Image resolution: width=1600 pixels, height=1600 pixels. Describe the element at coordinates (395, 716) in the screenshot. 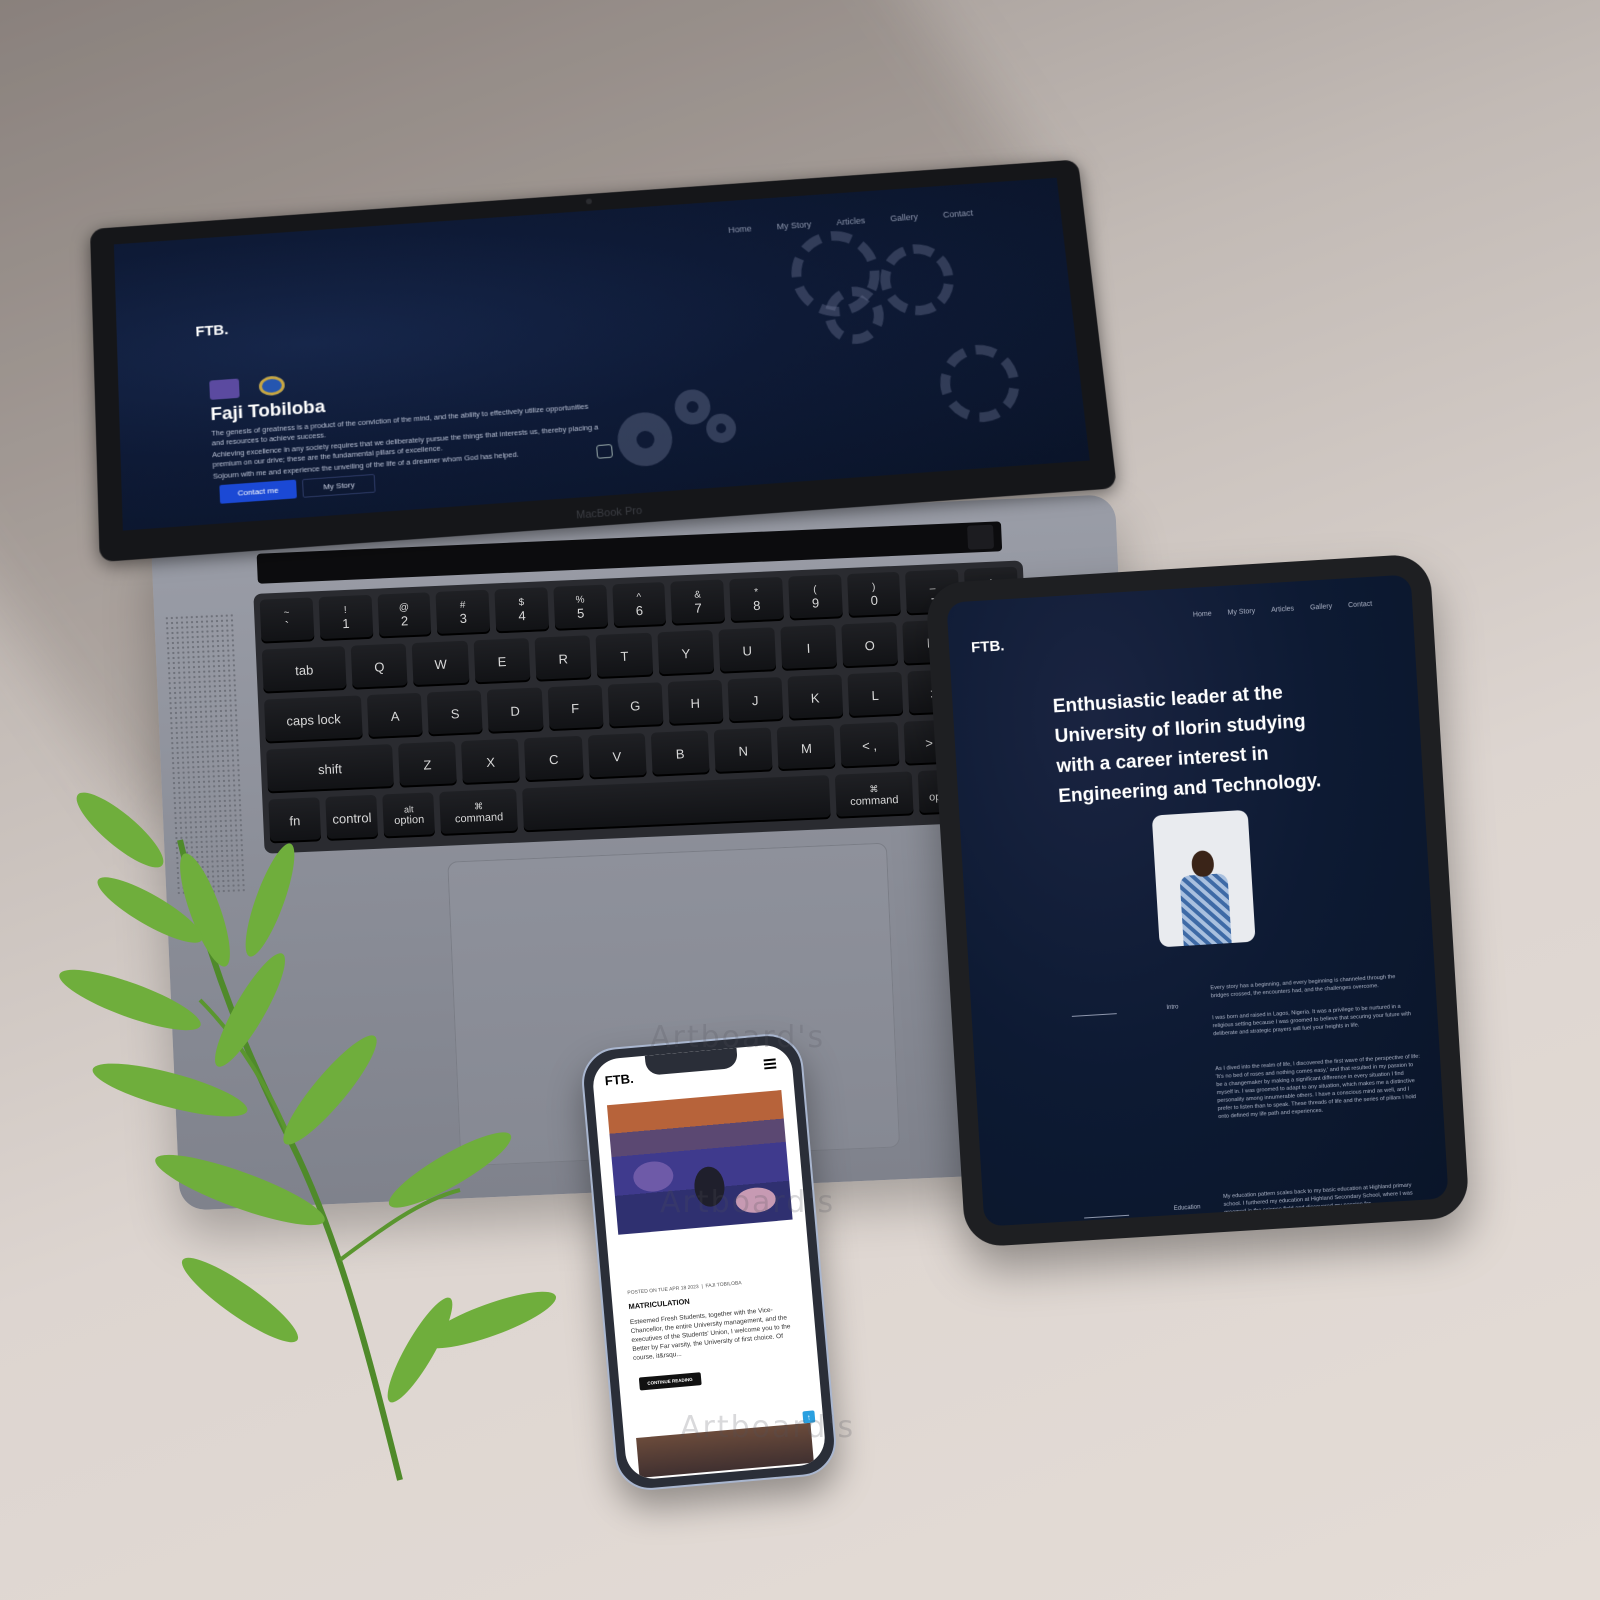

I see `key: A` at that location.